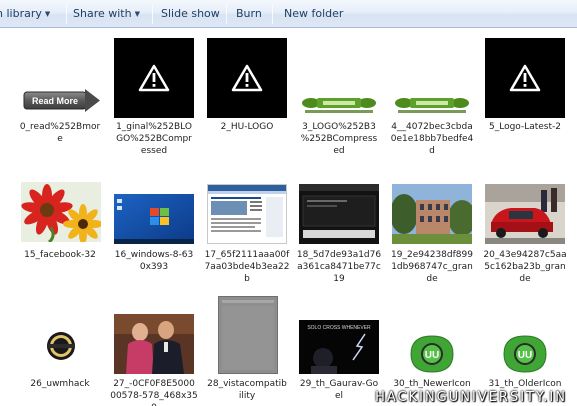 Image resolution: width=577 pixels, height=406 pixels. I want to click on file-name: 27_-0CF0F8E5000 00578-578_468x35 0, so click(154, 392).